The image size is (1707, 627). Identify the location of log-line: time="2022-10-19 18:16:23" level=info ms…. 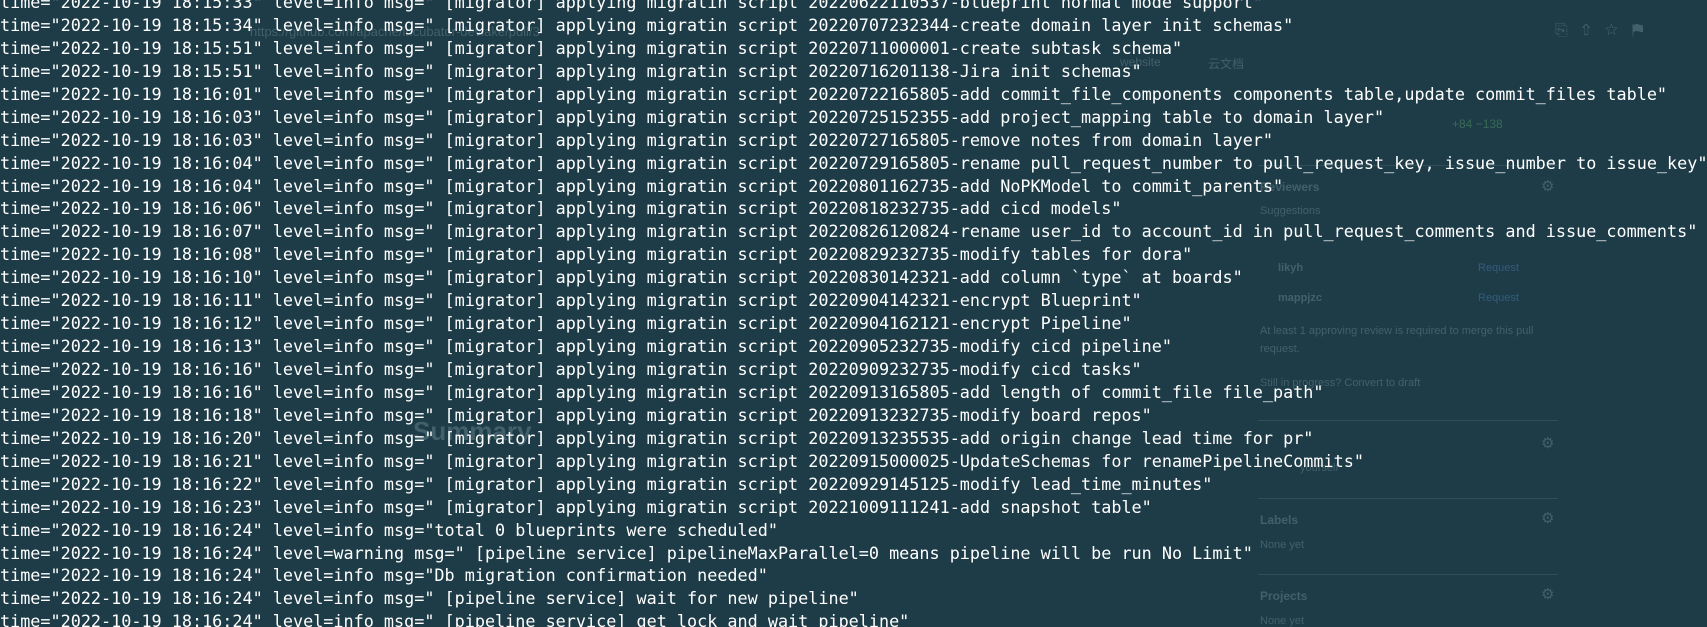
(576, 506).